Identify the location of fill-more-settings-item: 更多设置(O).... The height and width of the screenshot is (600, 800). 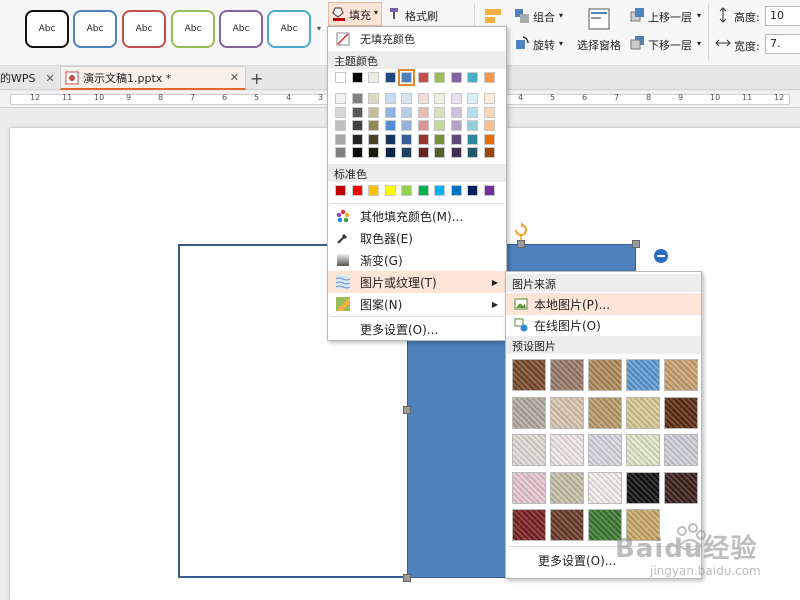
(417, 329).